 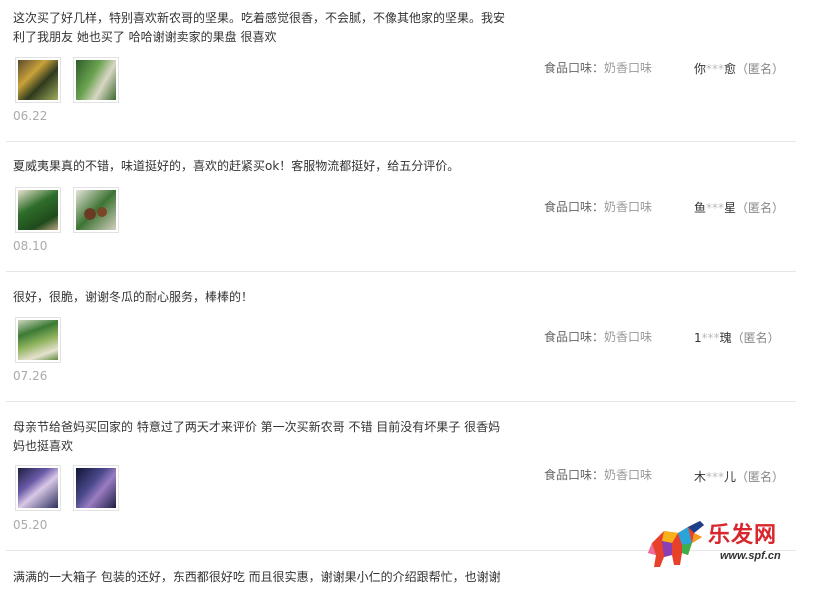 I want to click on site-watermark: 乐发网 www.spf.cn, so click(x=731, y=543).